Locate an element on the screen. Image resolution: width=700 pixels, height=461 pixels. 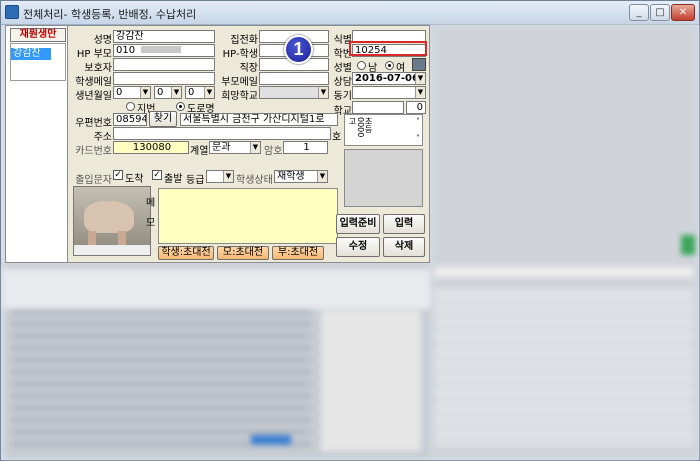
consult-label: 상담 is located at coordinates (342, 82).